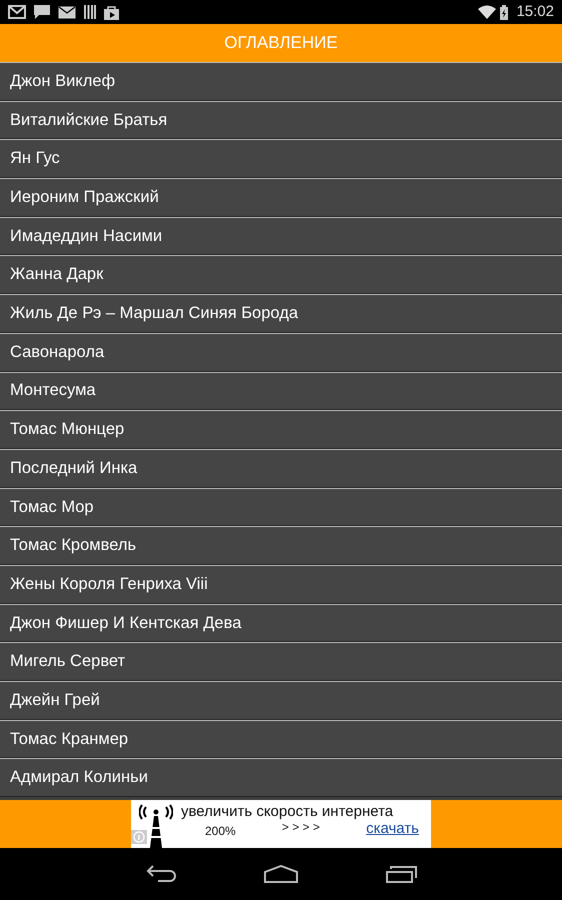  Describe the element at coordinates (281, 352) in the screenshot. I see `list-item: Савонарола` at that location.